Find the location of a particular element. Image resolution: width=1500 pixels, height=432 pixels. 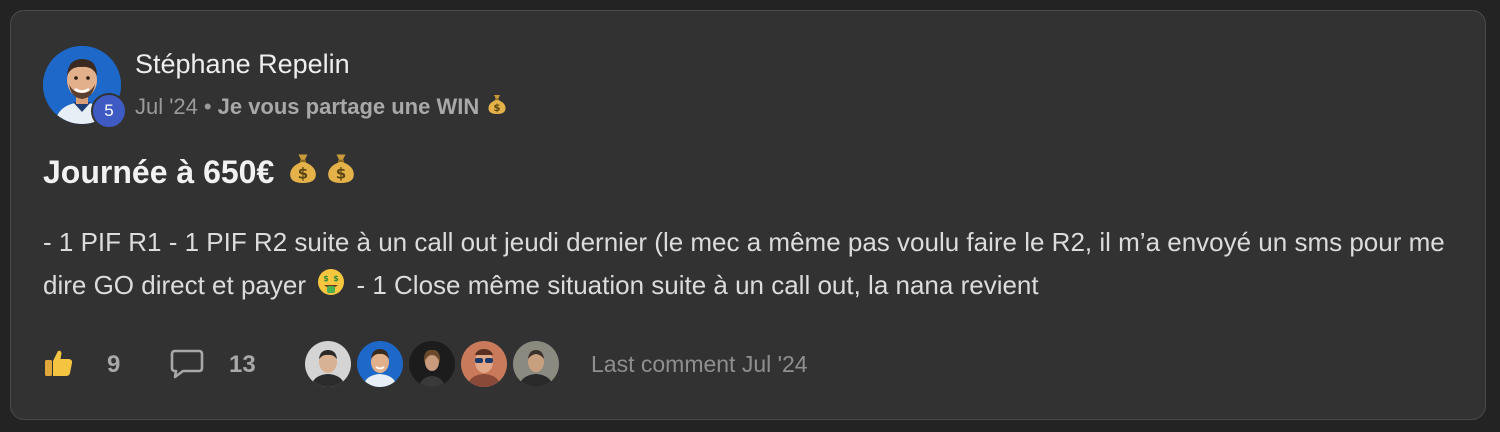

last-comment-info: Last comment Jul '24 is located at coordinates (699, 364).